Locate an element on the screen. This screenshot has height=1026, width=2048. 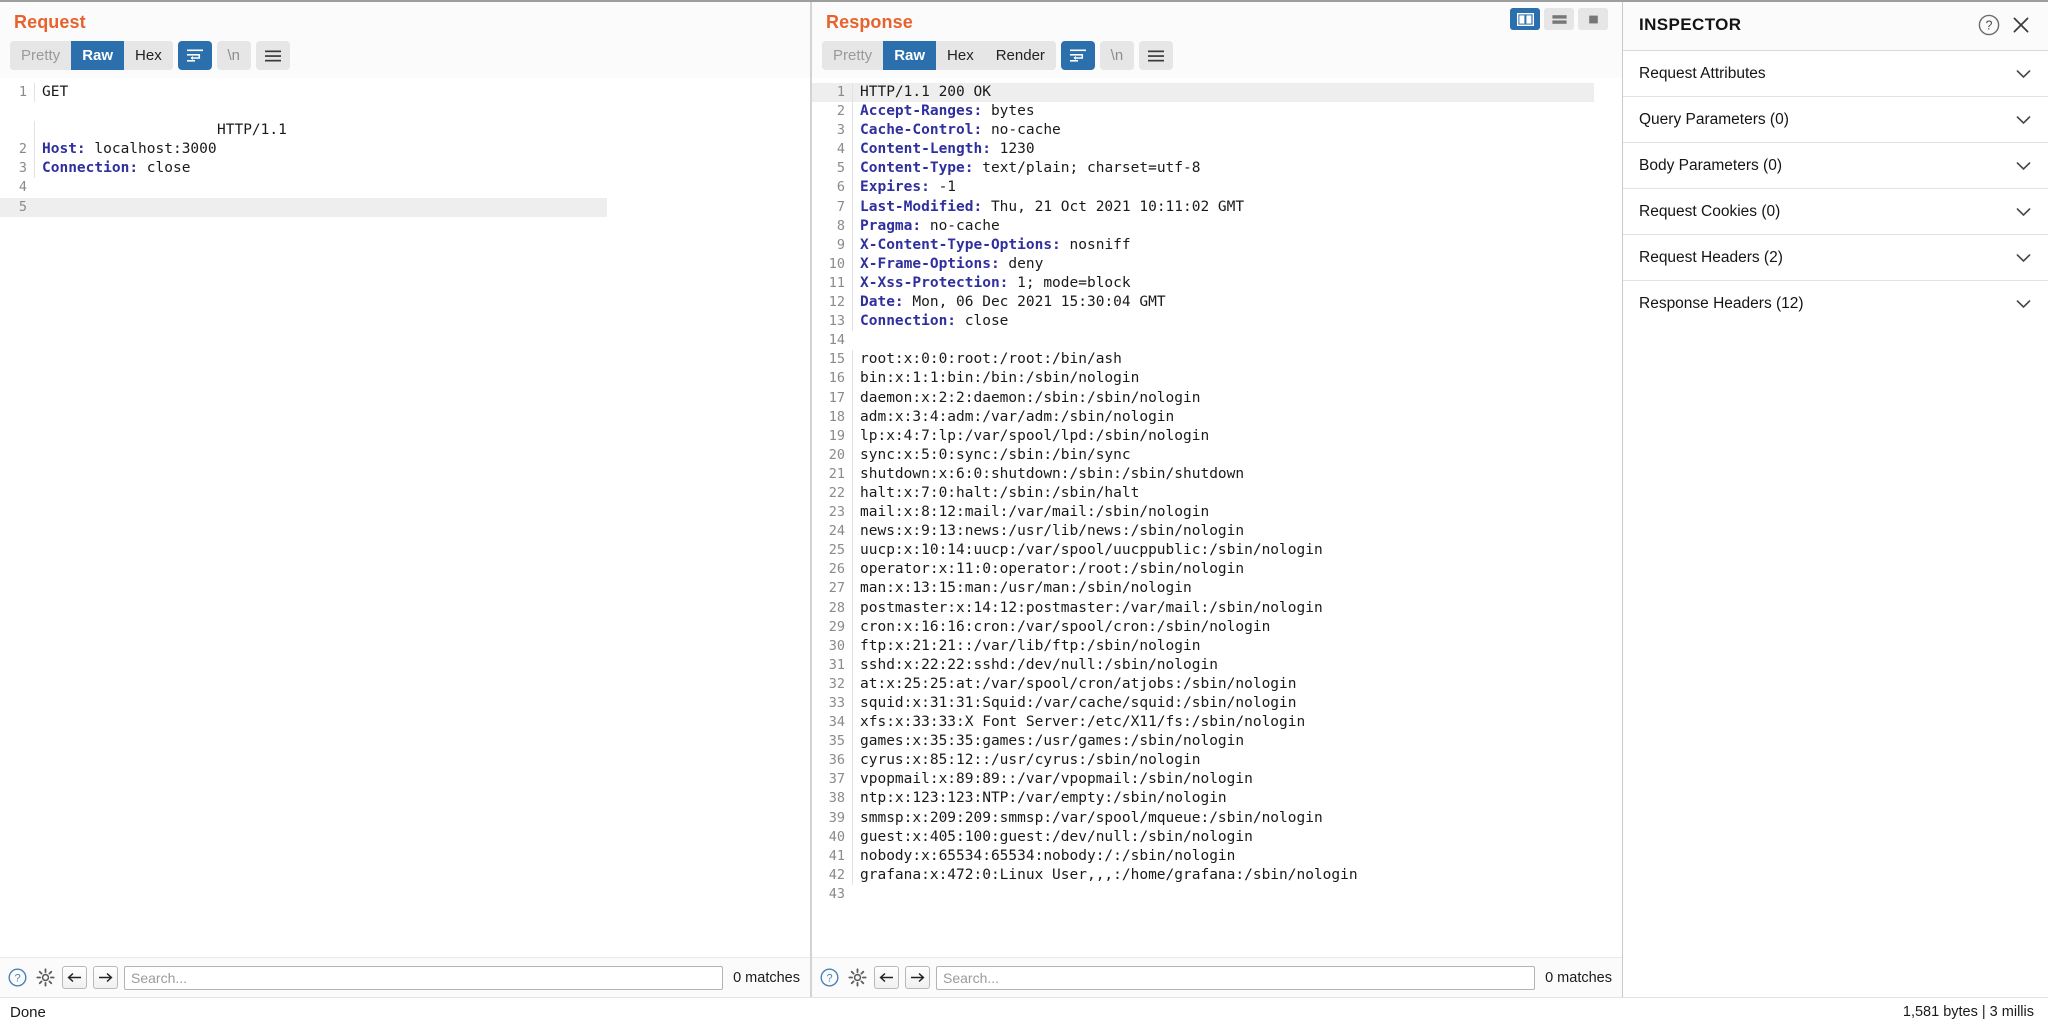
request-search-prev-arrow-left-icon is located at coordinates (74, 977).